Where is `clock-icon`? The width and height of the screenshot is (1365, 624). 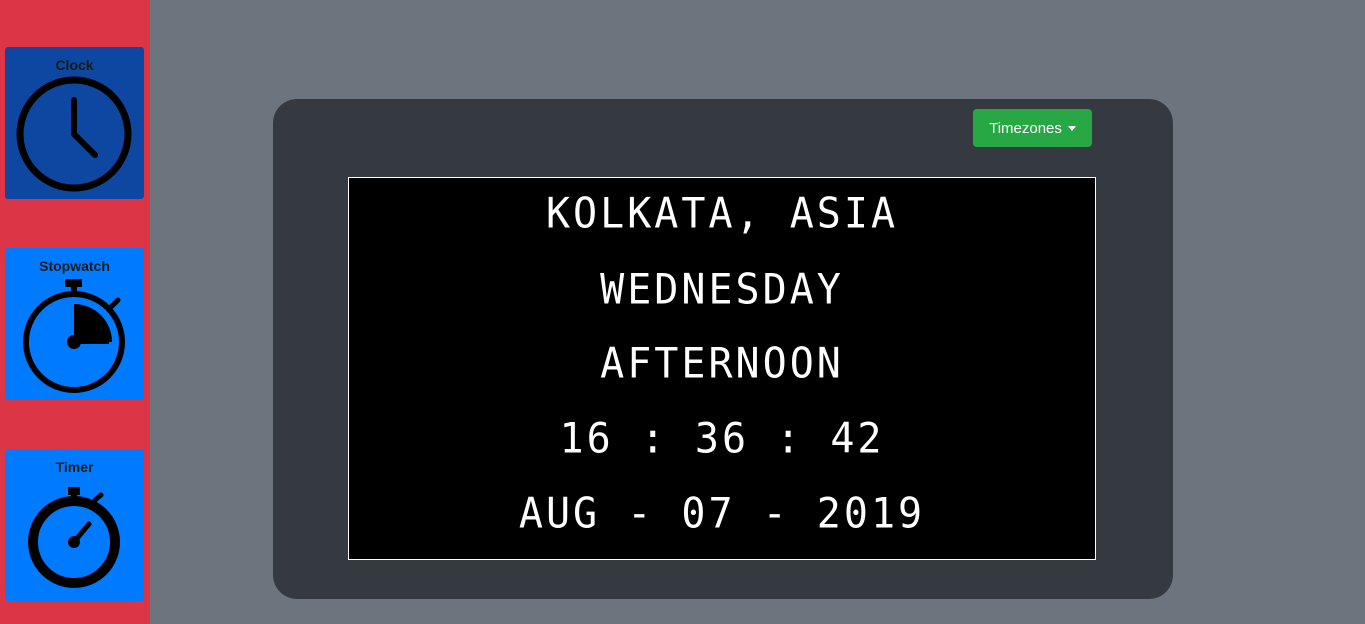 clock-icon is located at coordinates (74, 134).